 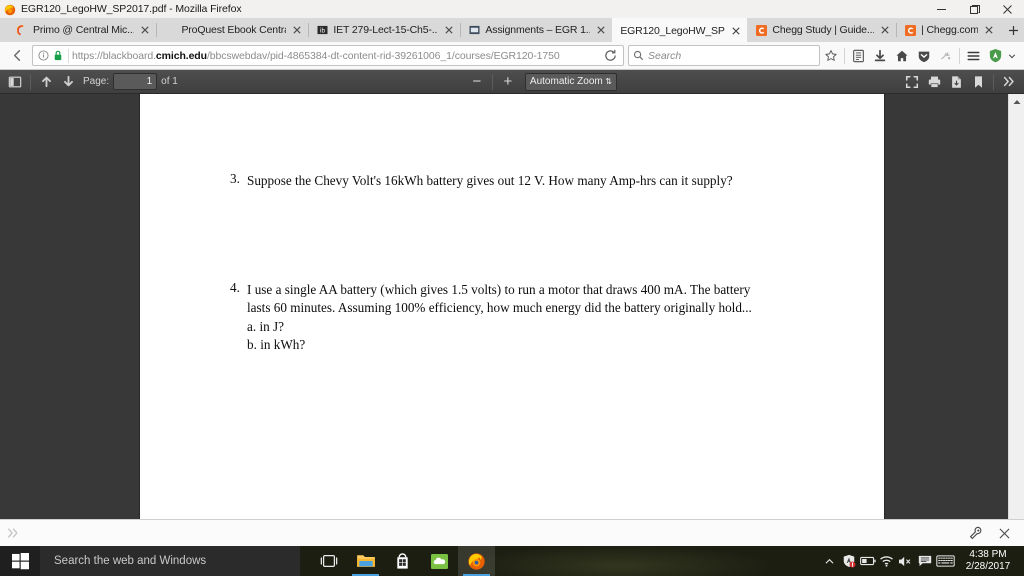 What do you see at coordinates (130, 561) in the screenshot?
I see `taskbar-search-placeholder: Search the web and Windows` at bounding box center [130, 561].